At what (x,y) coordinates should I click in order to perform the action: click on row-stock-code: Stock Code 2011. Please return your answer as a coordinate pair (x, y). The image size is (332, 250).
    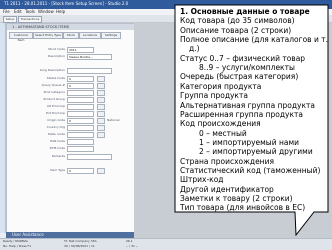
    Looking at the image, I should click on (71, 50).